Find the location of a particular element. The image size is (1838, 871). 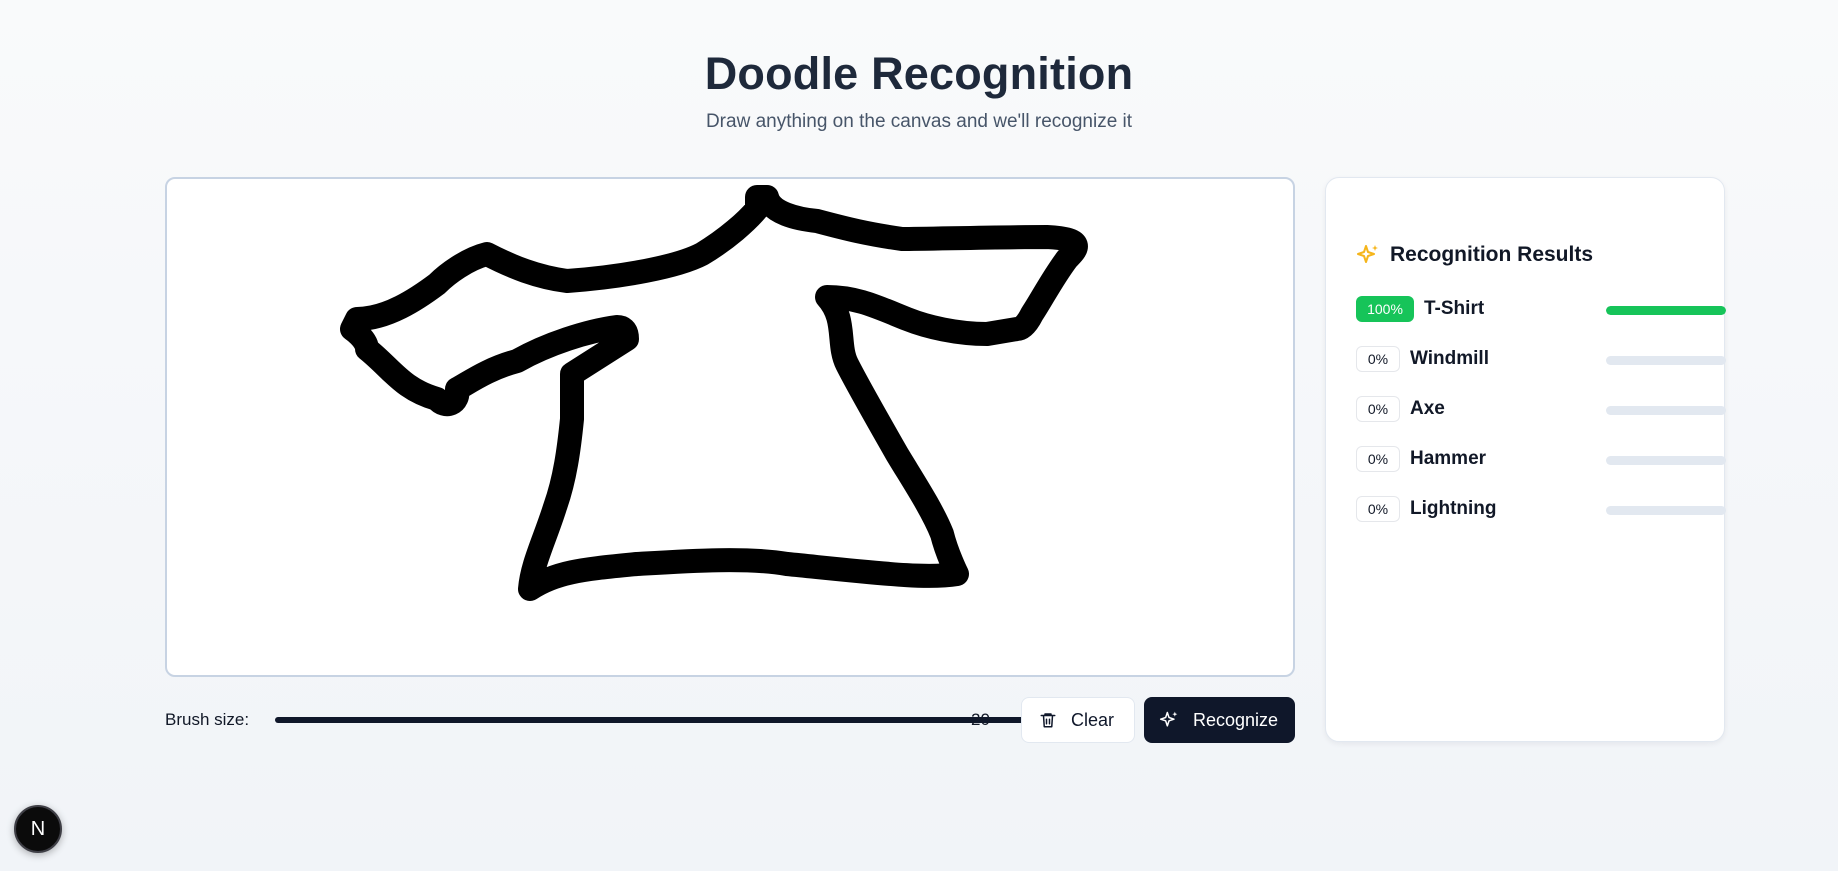

brush-size-label: Brush size: is located at coordinates (207, 719).